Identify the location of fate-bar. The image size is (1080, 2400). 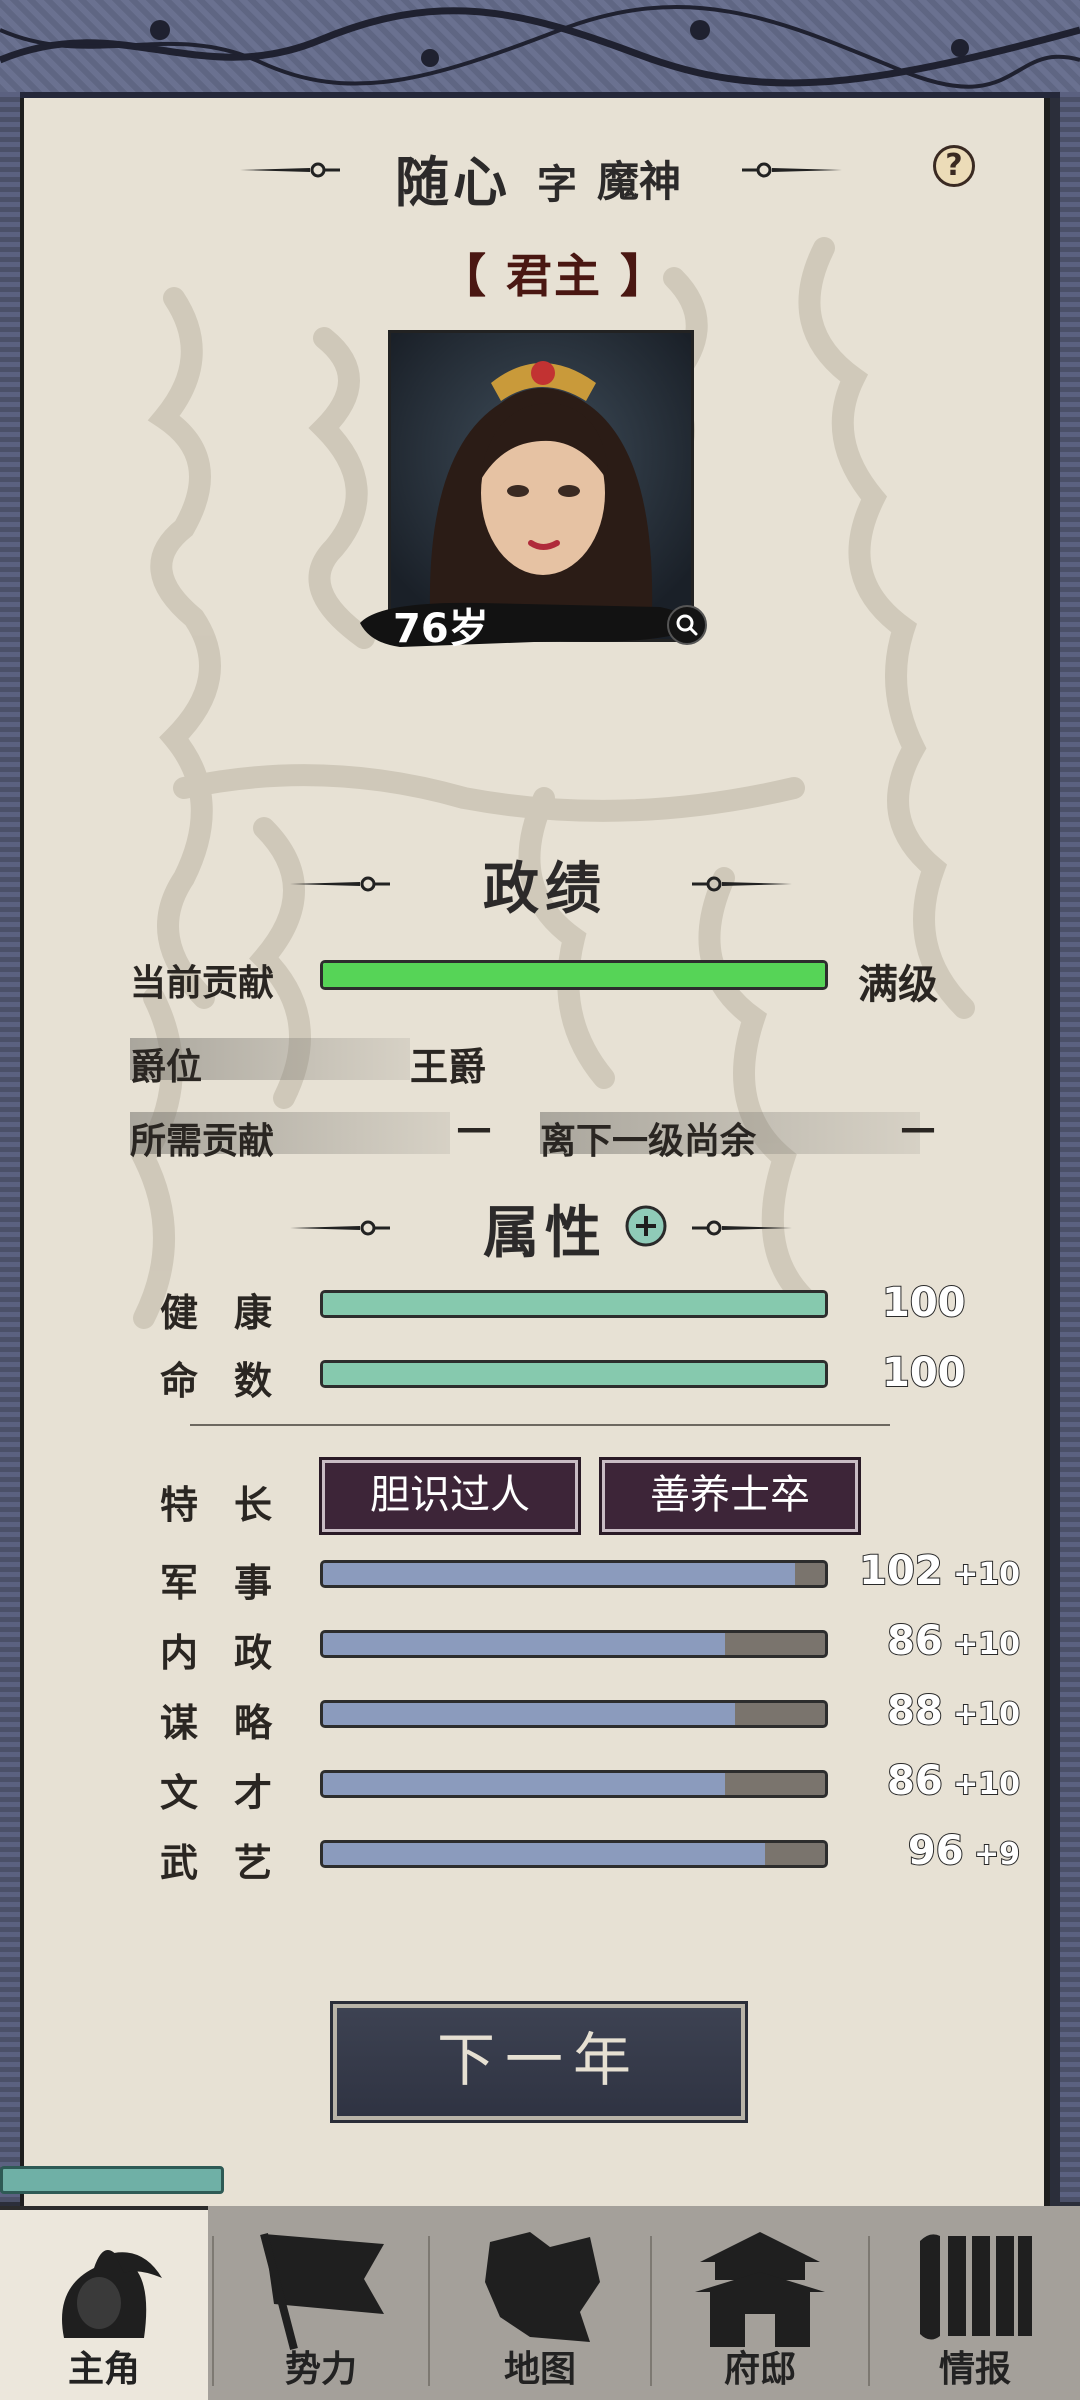
(574, 1374).